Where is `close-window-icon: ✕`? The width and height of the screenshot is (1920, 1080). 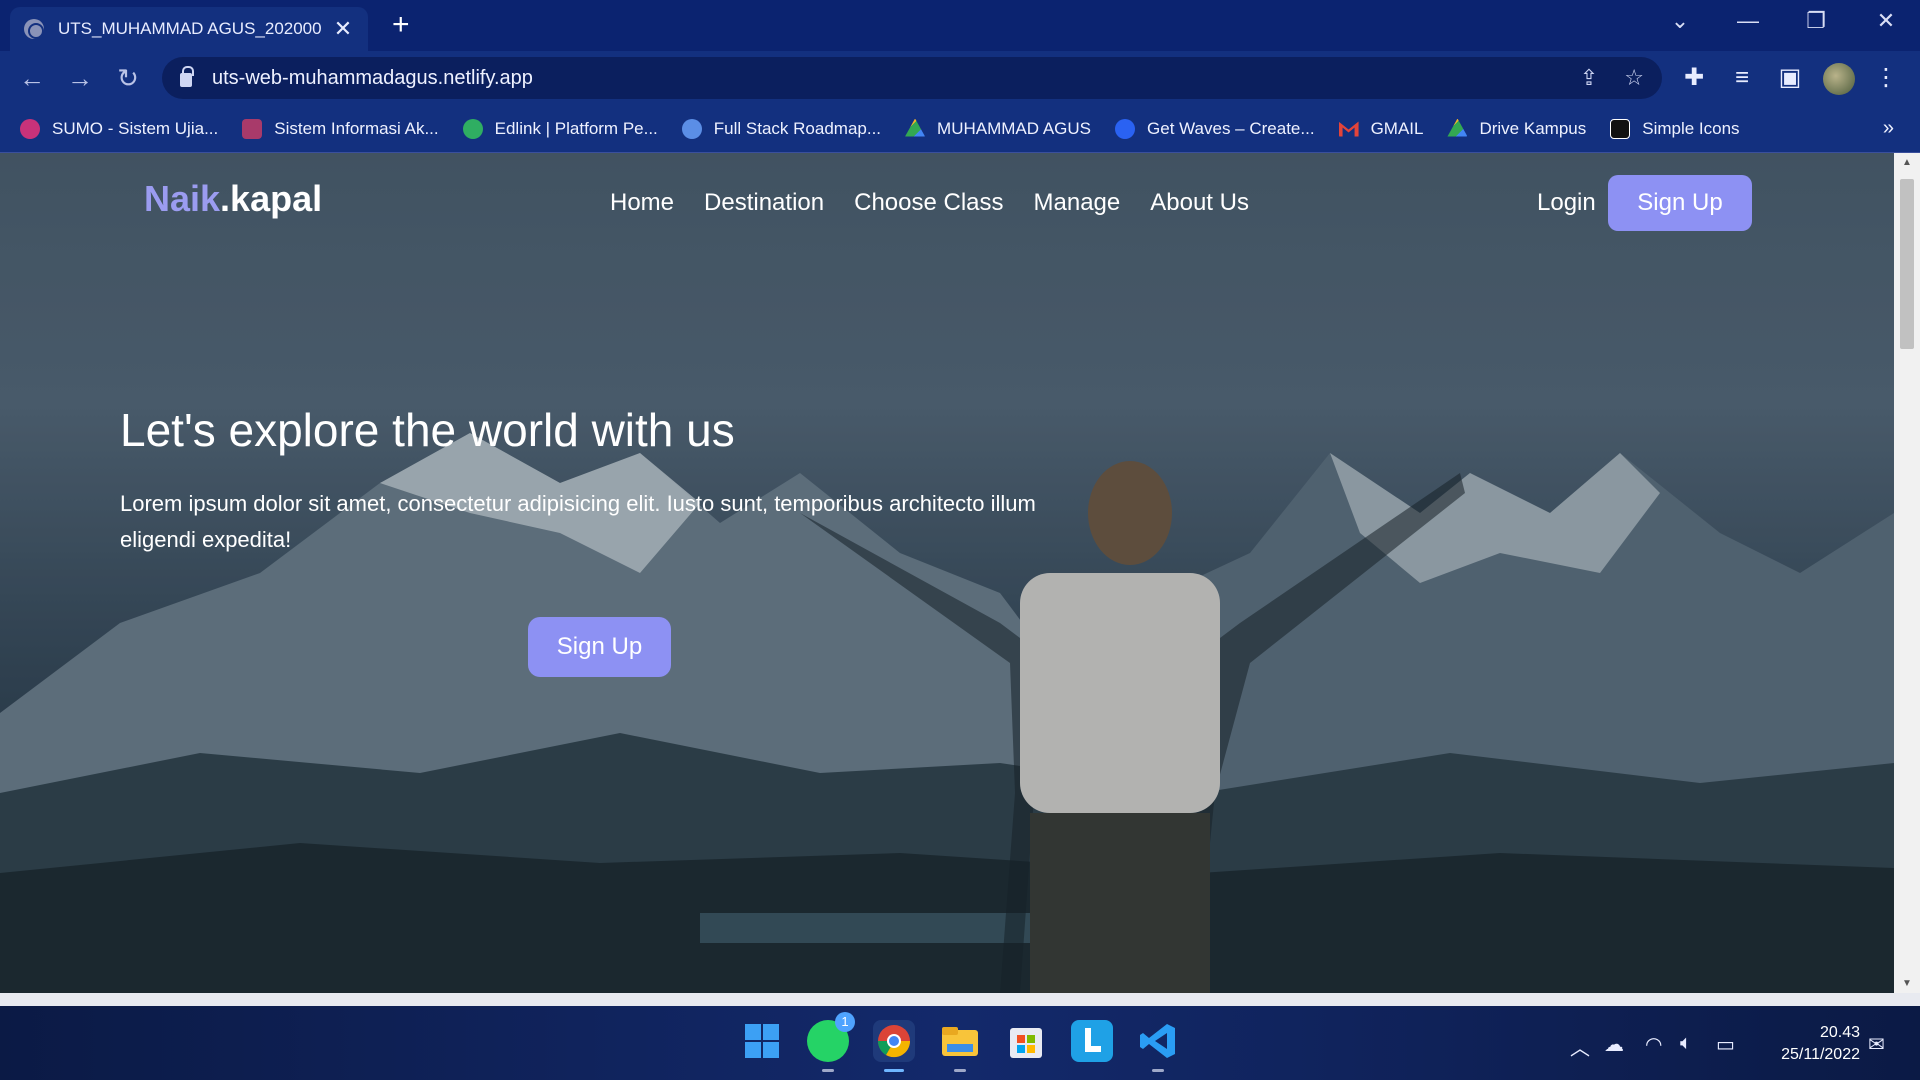
close-window-icon: ✕ is located at coordinates (1886, 21).